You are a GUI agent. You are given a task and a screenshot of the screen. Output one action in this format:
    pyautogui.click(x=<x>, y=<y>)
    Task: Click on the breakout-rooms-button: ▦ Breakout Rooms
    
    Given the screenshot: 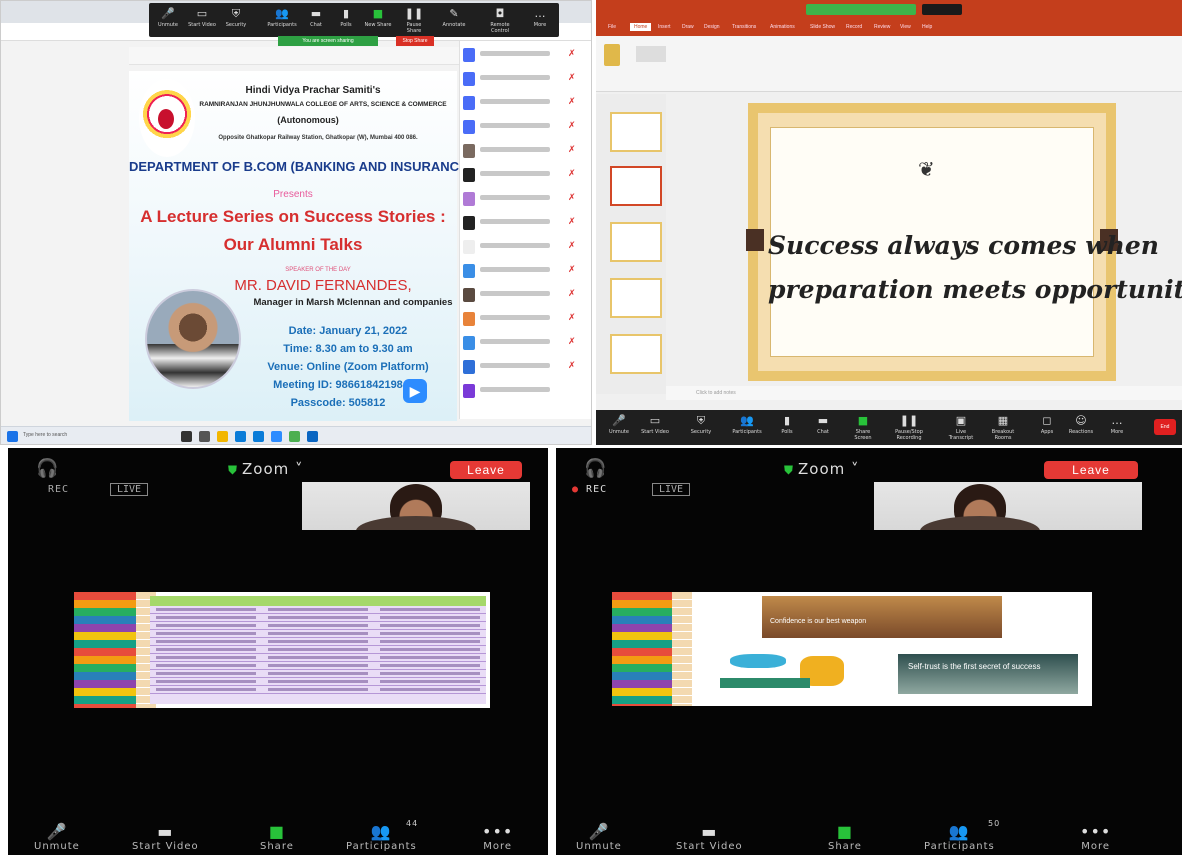 What is the action you would take?
    pyautogui.click(x=1003, y=427)
    